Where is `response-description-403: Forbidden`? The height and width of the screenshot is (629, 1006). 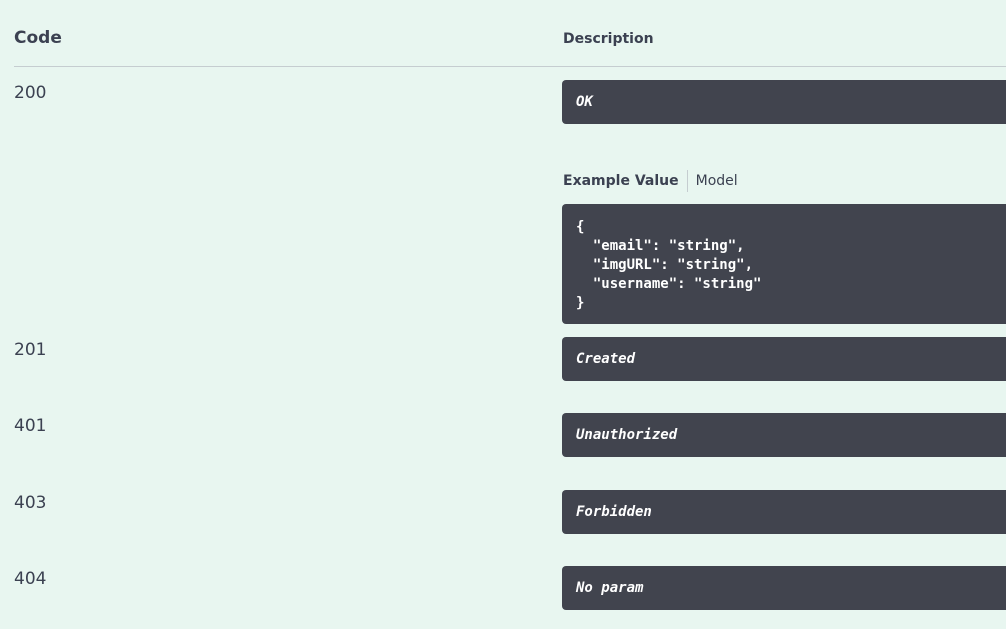 response-description-403: Forbidden is located at coordinates (784, 512).